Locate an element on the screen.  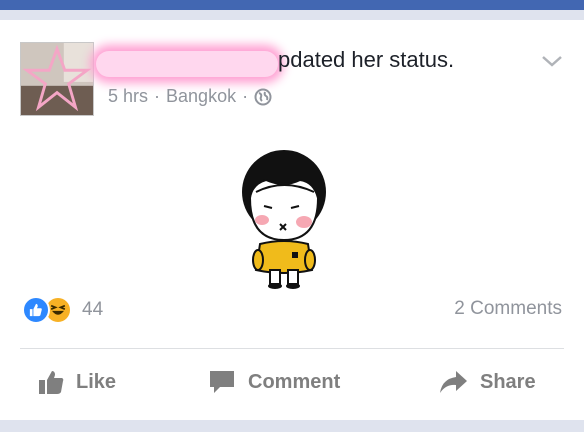
post-meta: 5 hrs · Bangkok · is located at coordinates (190, 96).